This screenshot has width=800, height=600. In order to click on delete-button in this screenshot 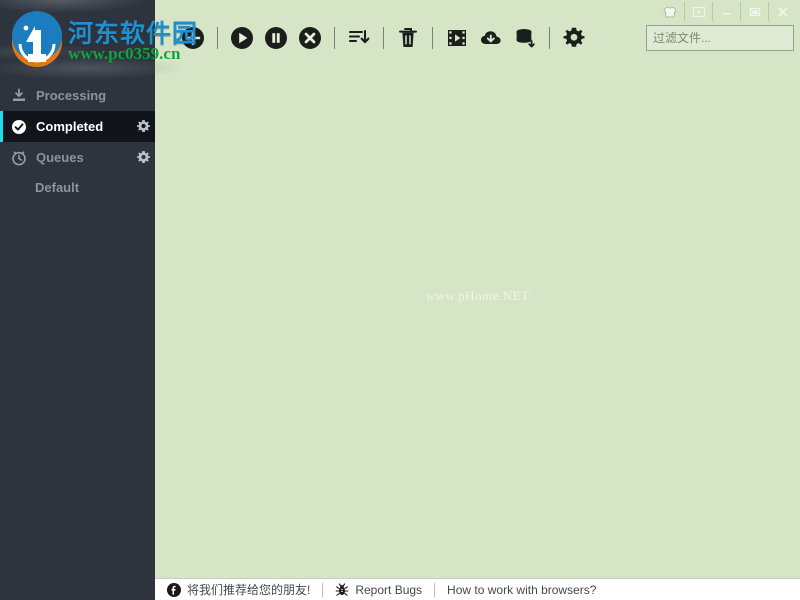, I will do `click(408, 38)`.